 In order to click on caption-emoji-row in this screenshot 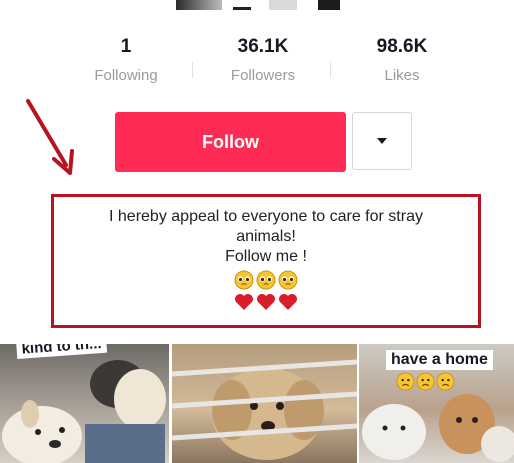, I will do `click(425, 381)`.